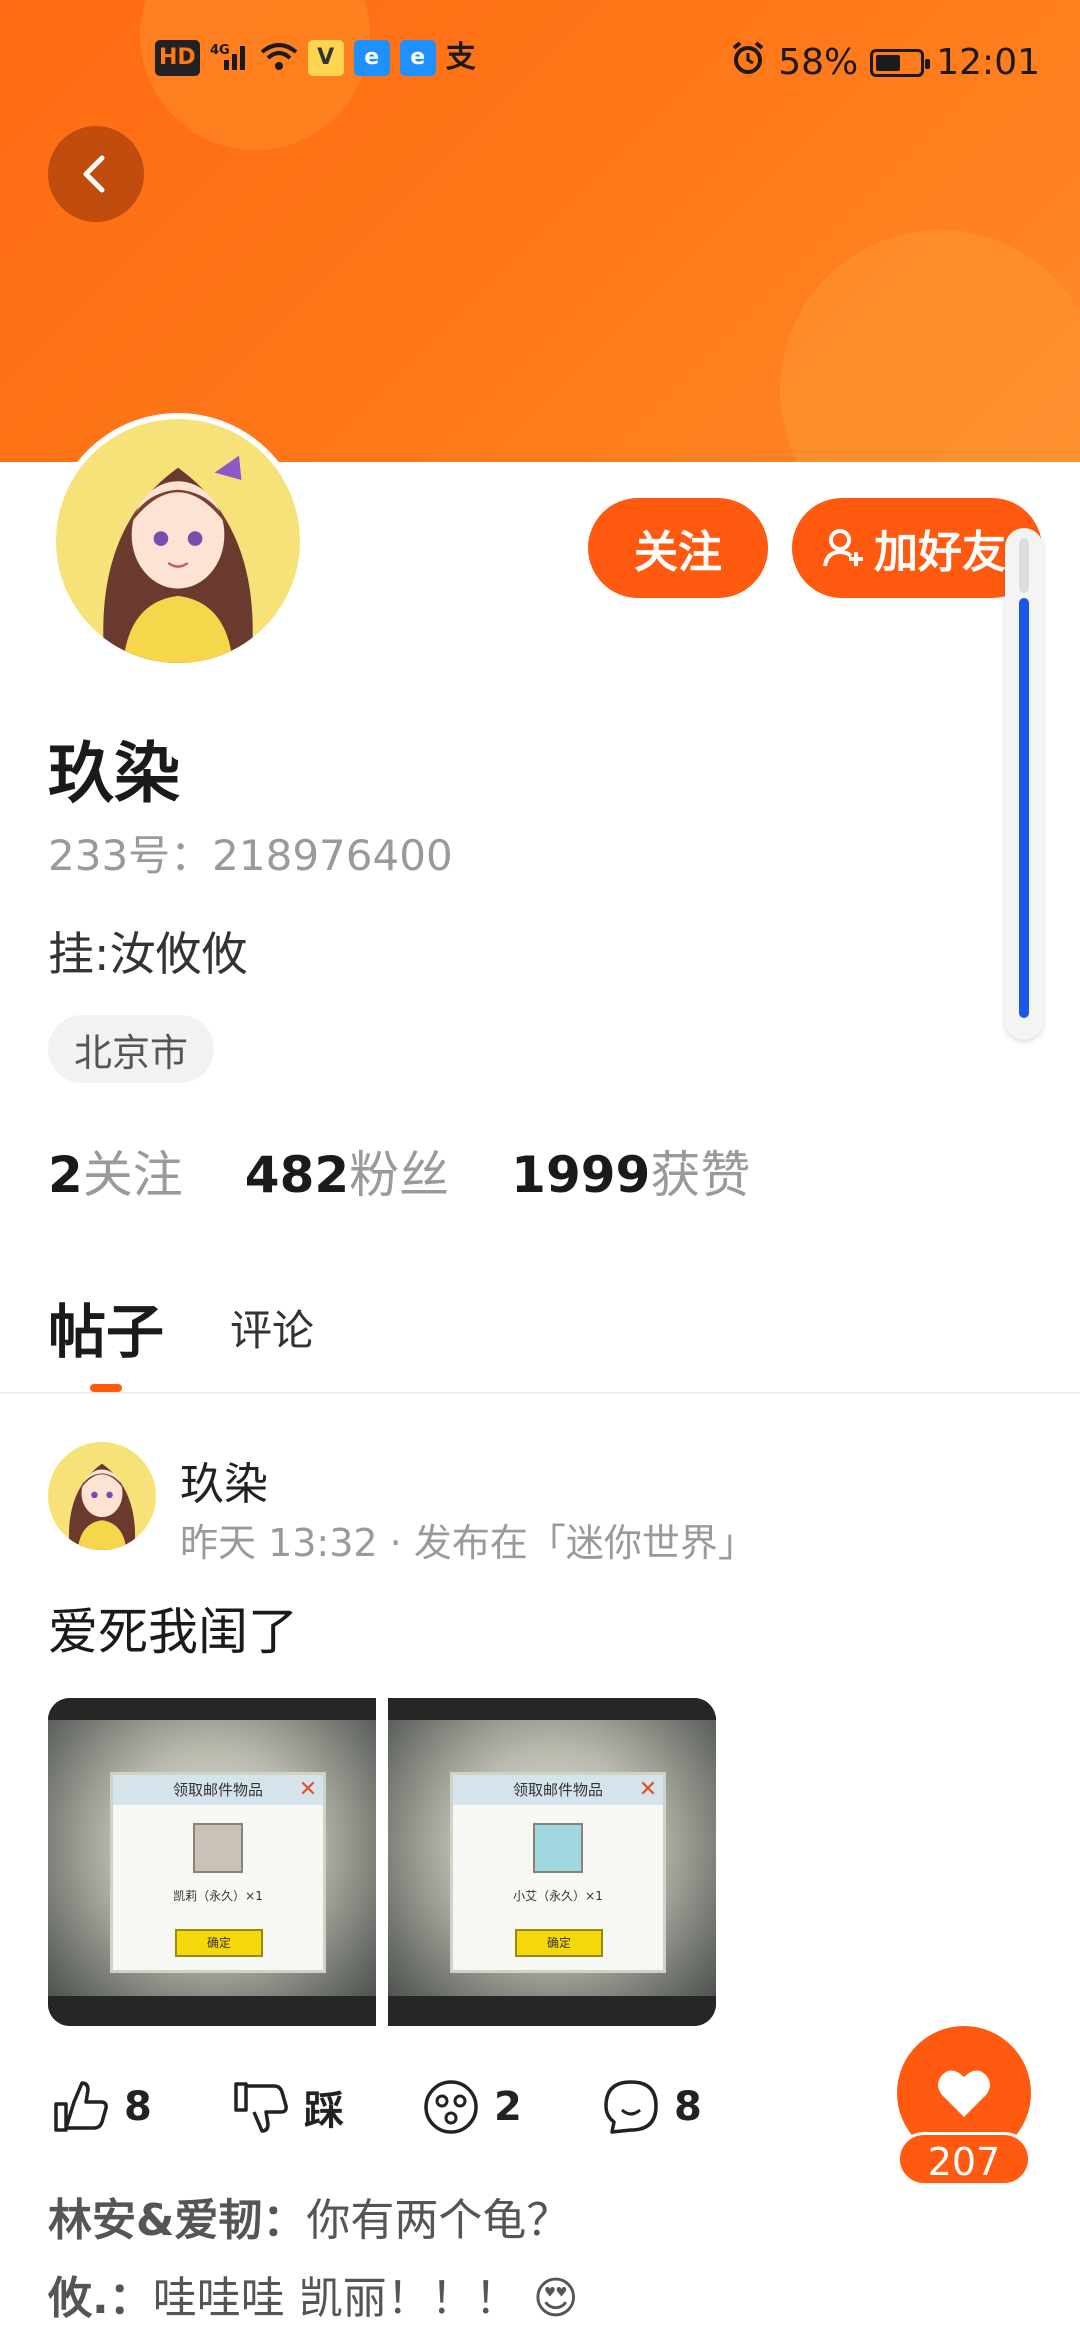 The height and width of the screenshot is (2326, 1080). I want to click on profile-stats: 2关注 482粉丝 1999获赞, so click(399, 1171).